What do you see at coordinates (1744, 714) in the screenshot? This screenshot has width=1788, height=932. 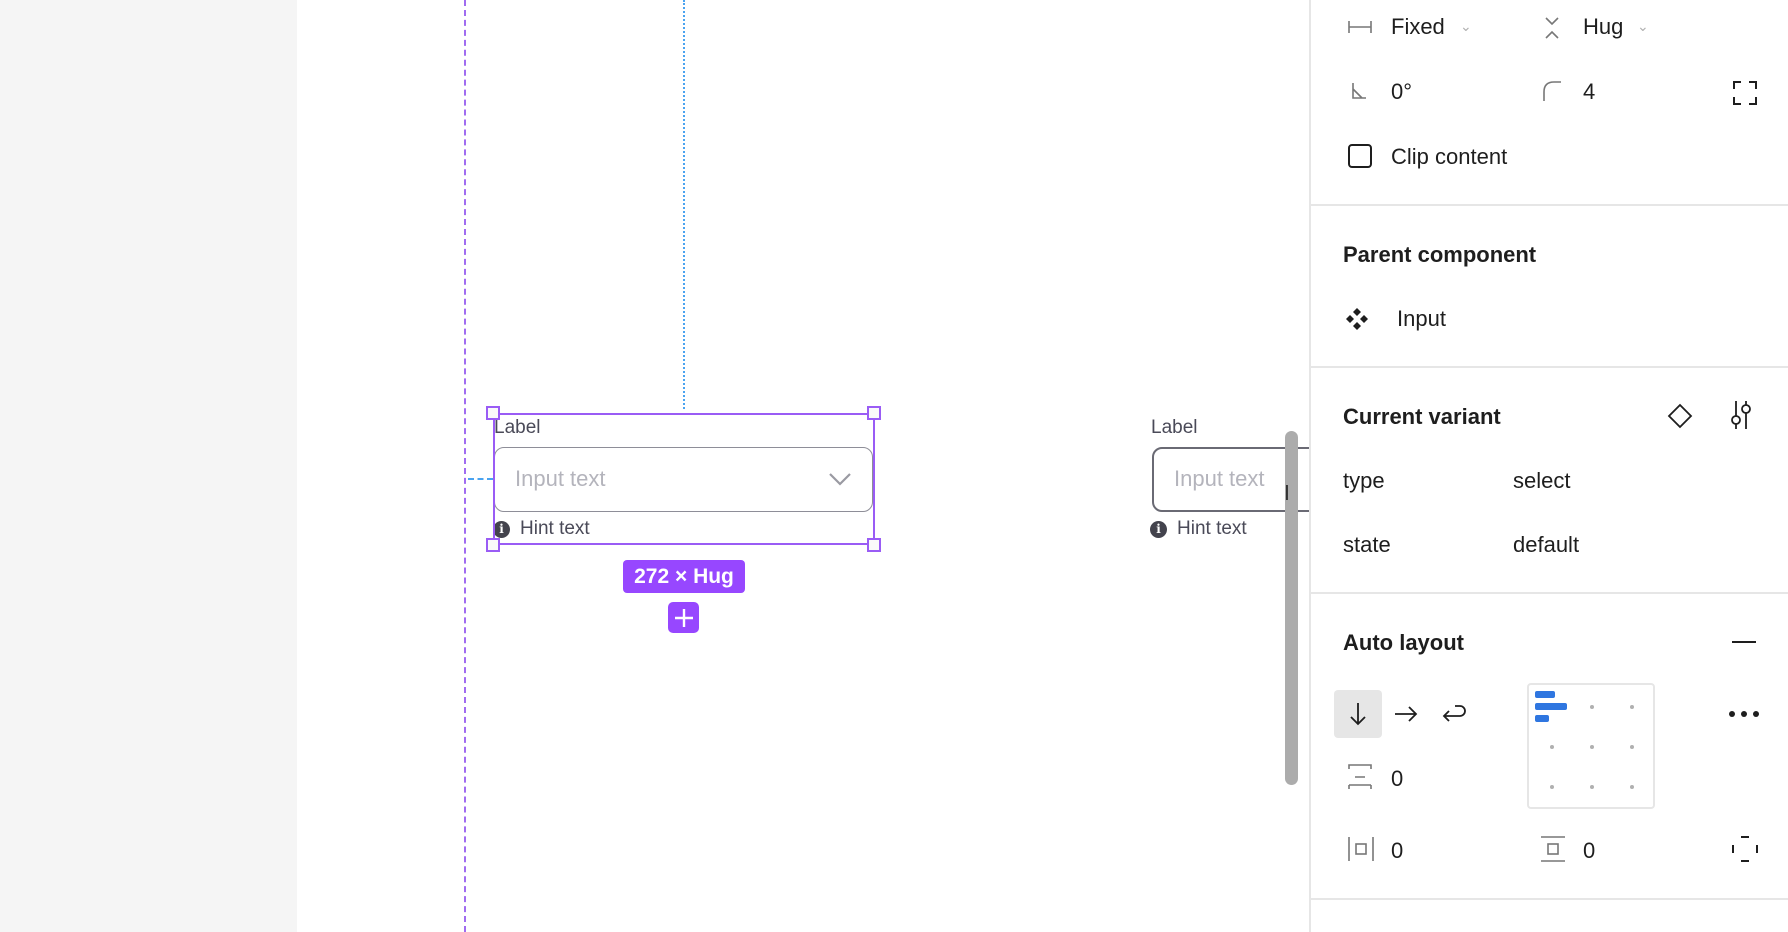 I see `more-options-icon` at bounding box center [1744, 714].